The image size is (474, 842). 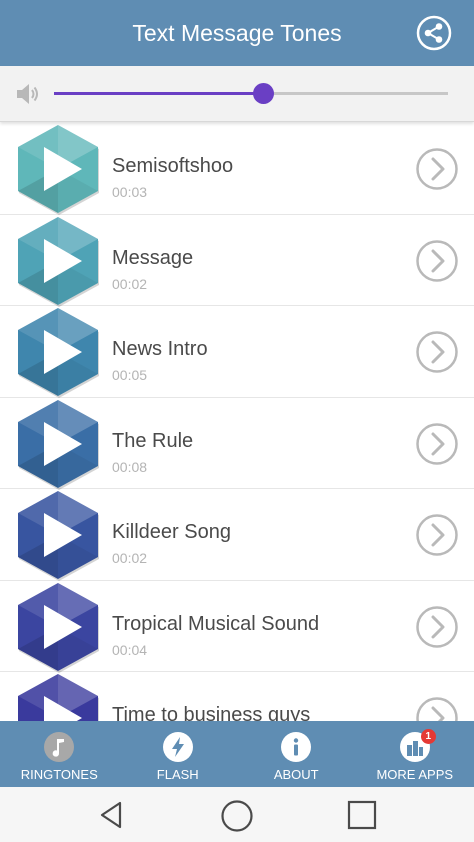 I want to click on tone-duration: 00:08, so click(x=130, y=466).